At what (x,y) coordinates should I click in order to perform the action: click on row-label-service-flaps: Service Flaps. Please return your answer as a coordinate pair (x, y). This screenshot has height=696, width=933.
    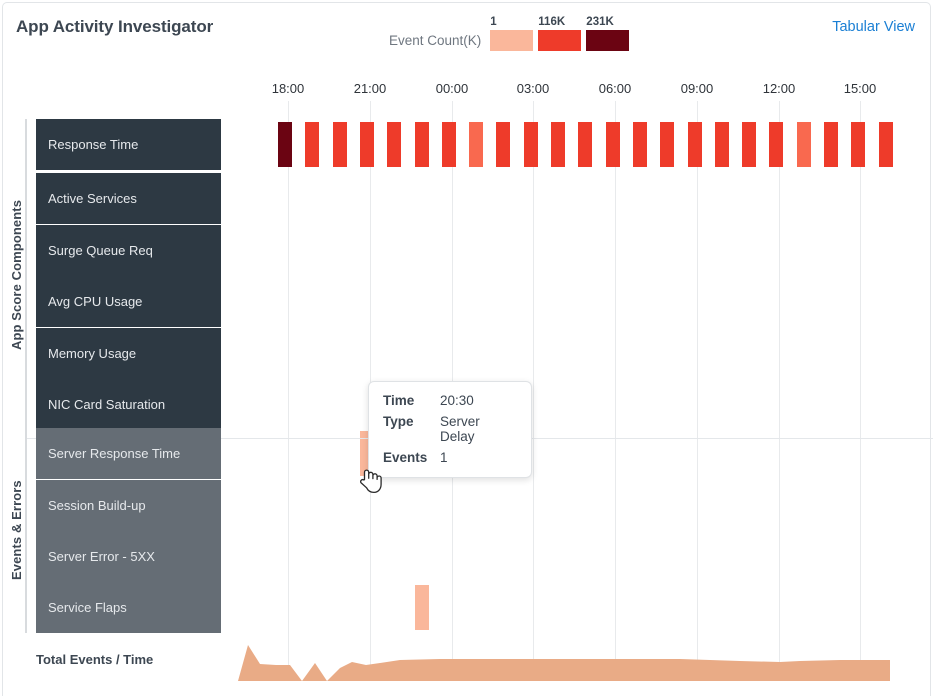
    Looking at the image, I should click on (128, 607).